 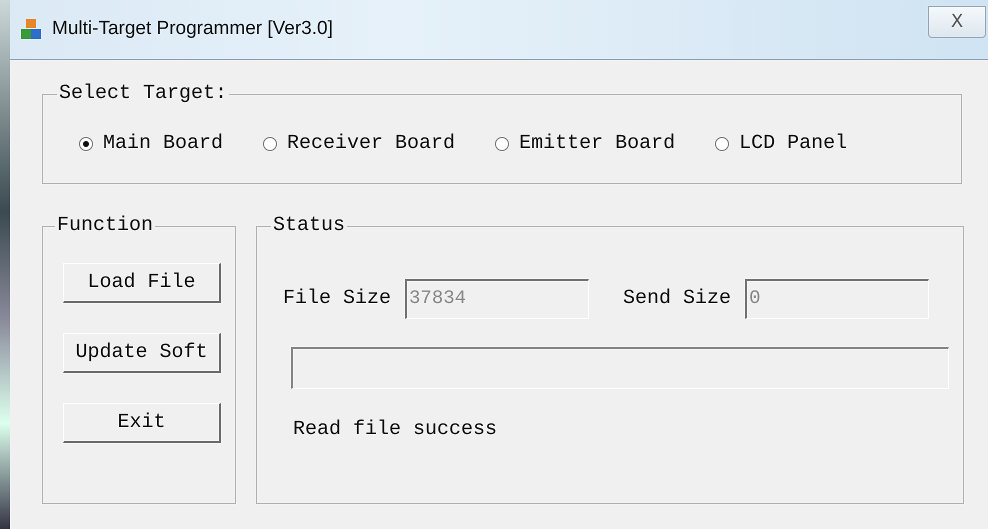 What do you see at coordinates (957, 22) in the screenshot?
I see `close-button: X` at bounding box center [957, 22].